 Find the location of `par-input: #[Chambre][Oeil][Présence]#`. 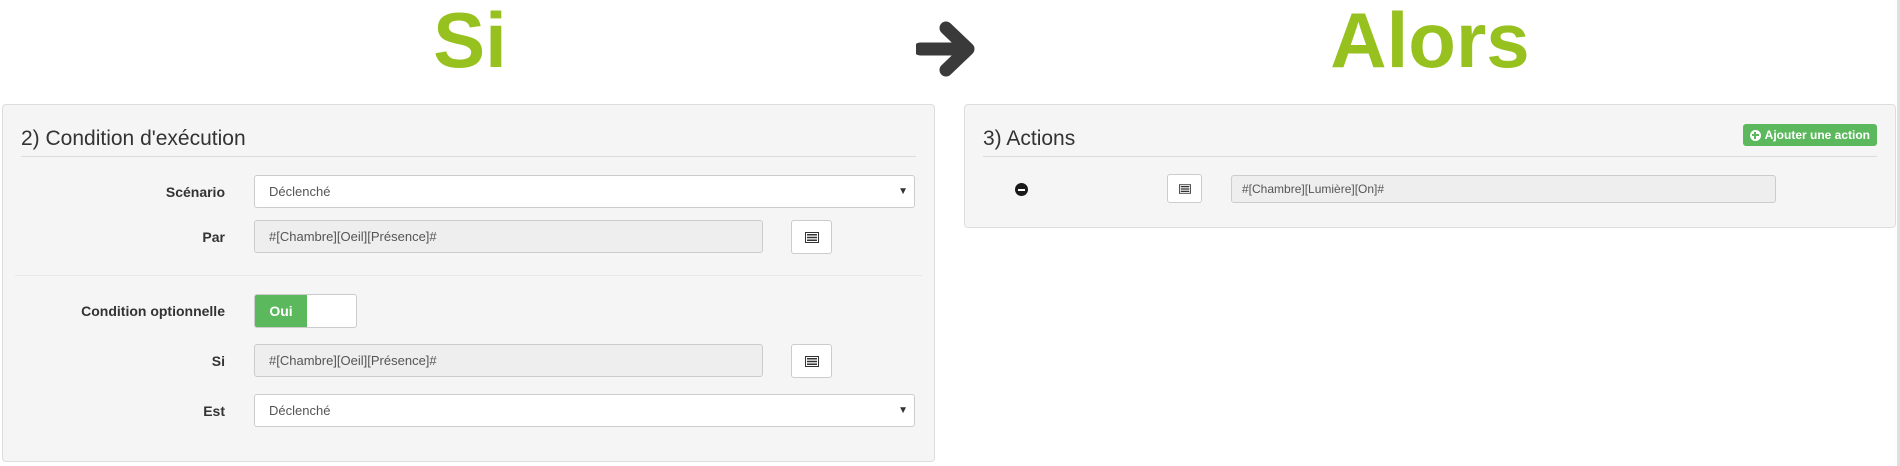

par-input: #[Chambre][Oeil][Présence]# is located at coordinates (508, 236).